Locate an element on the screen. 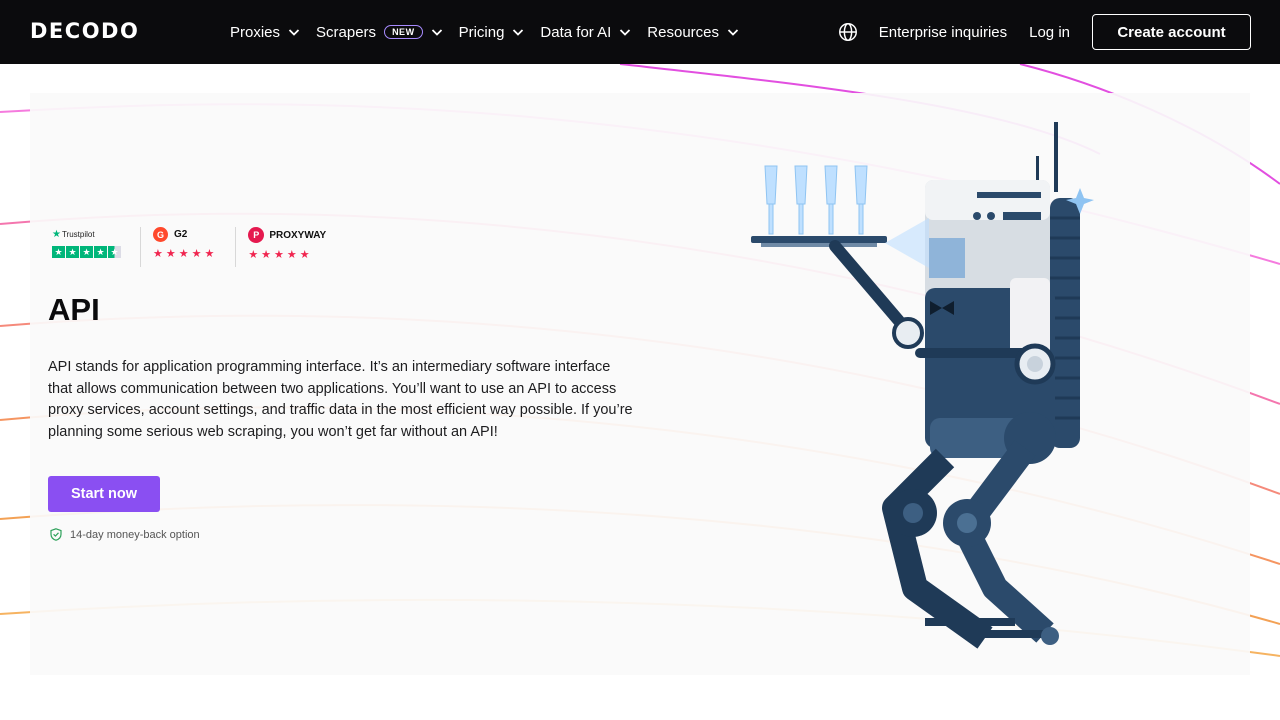  nav-resources: Resources is located at coordinates (694, 32).